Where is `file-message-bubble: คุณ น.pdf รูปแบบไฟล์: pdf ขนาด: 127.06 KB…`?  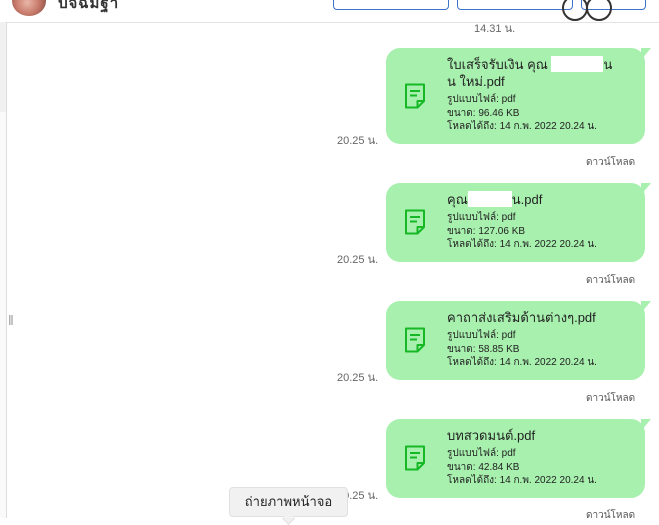
file-message-bubble: คุณ น.pdf รูปแบบไฟล์: pdf ขนาด: 127.06 KB… is located at coordinates (518, 222).